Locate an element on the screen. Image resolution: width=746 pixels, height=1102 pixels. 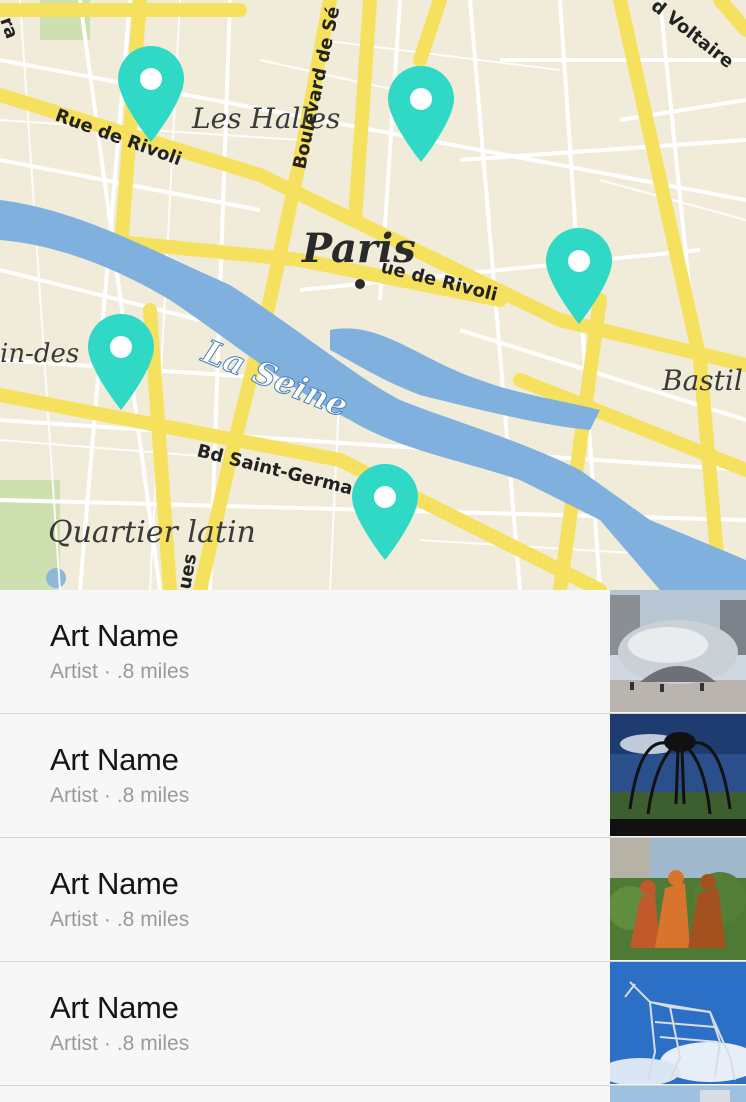
map-label-saint-germain-des-pres: in-des is located at coordinates (39, 354).